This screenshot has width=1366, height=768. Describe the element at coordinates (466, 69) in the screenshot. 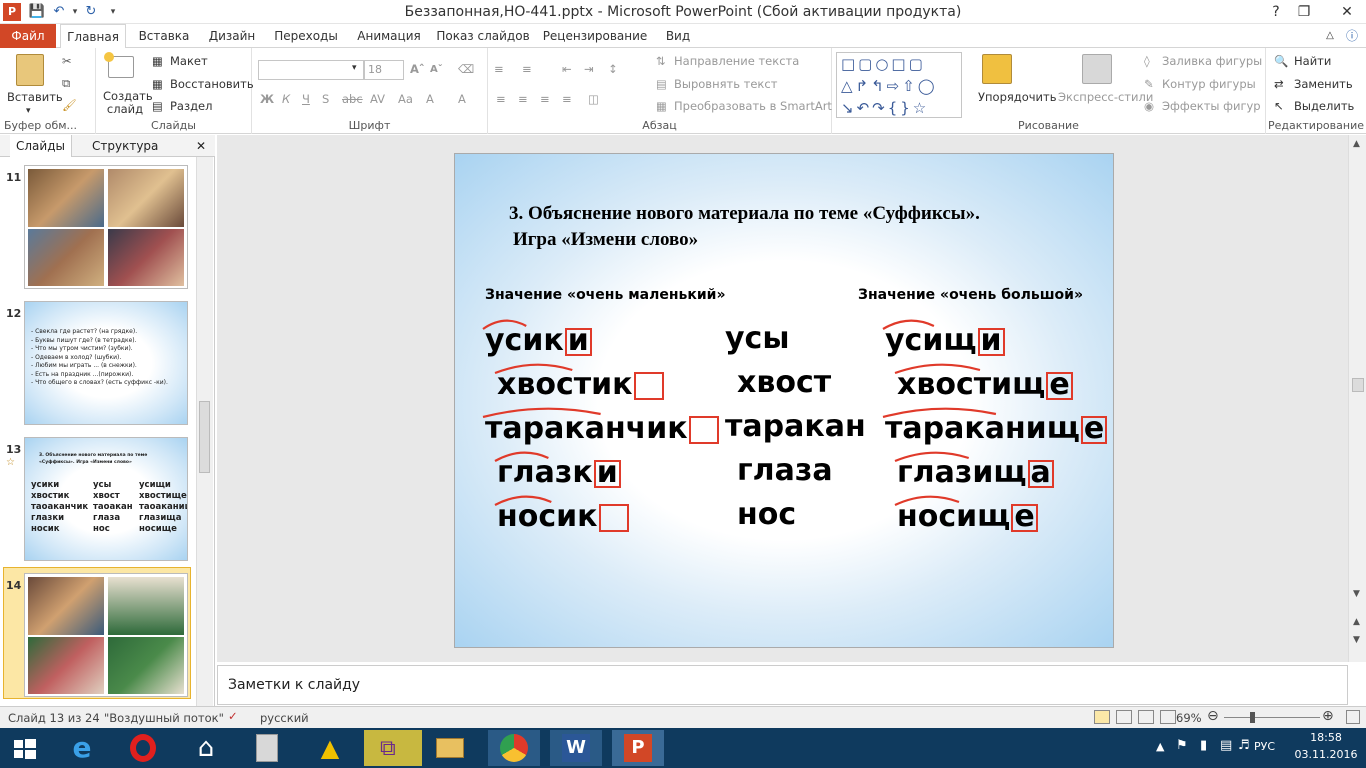

I see `clear-formatting-icon: ⌫` at that location.